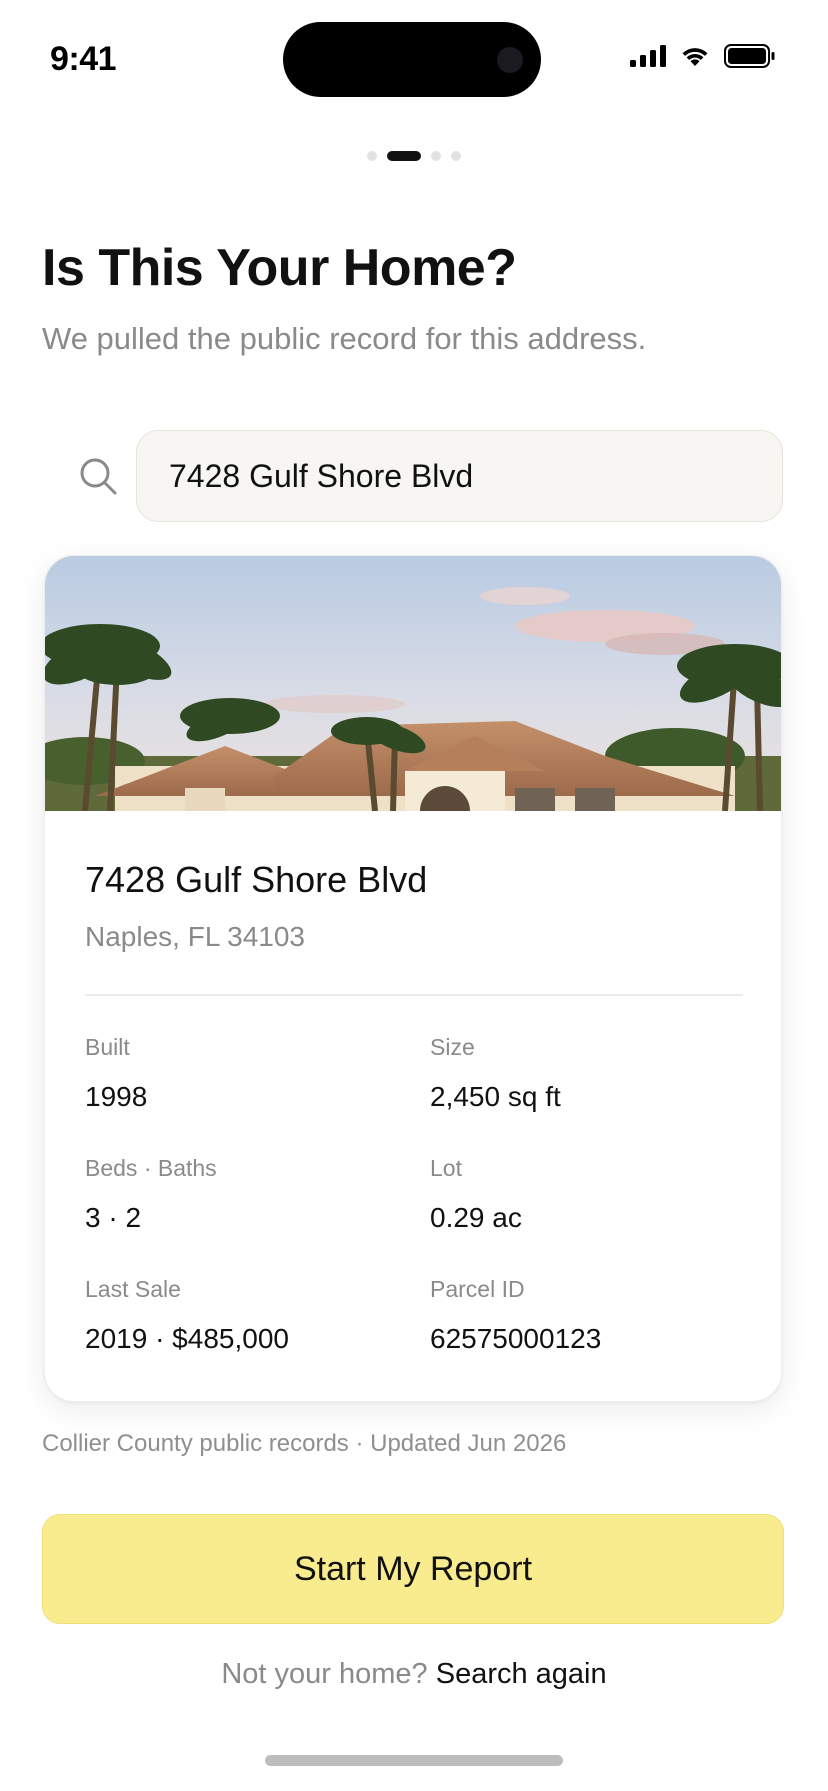  I want to click on step-indicator, so click(414, 156).